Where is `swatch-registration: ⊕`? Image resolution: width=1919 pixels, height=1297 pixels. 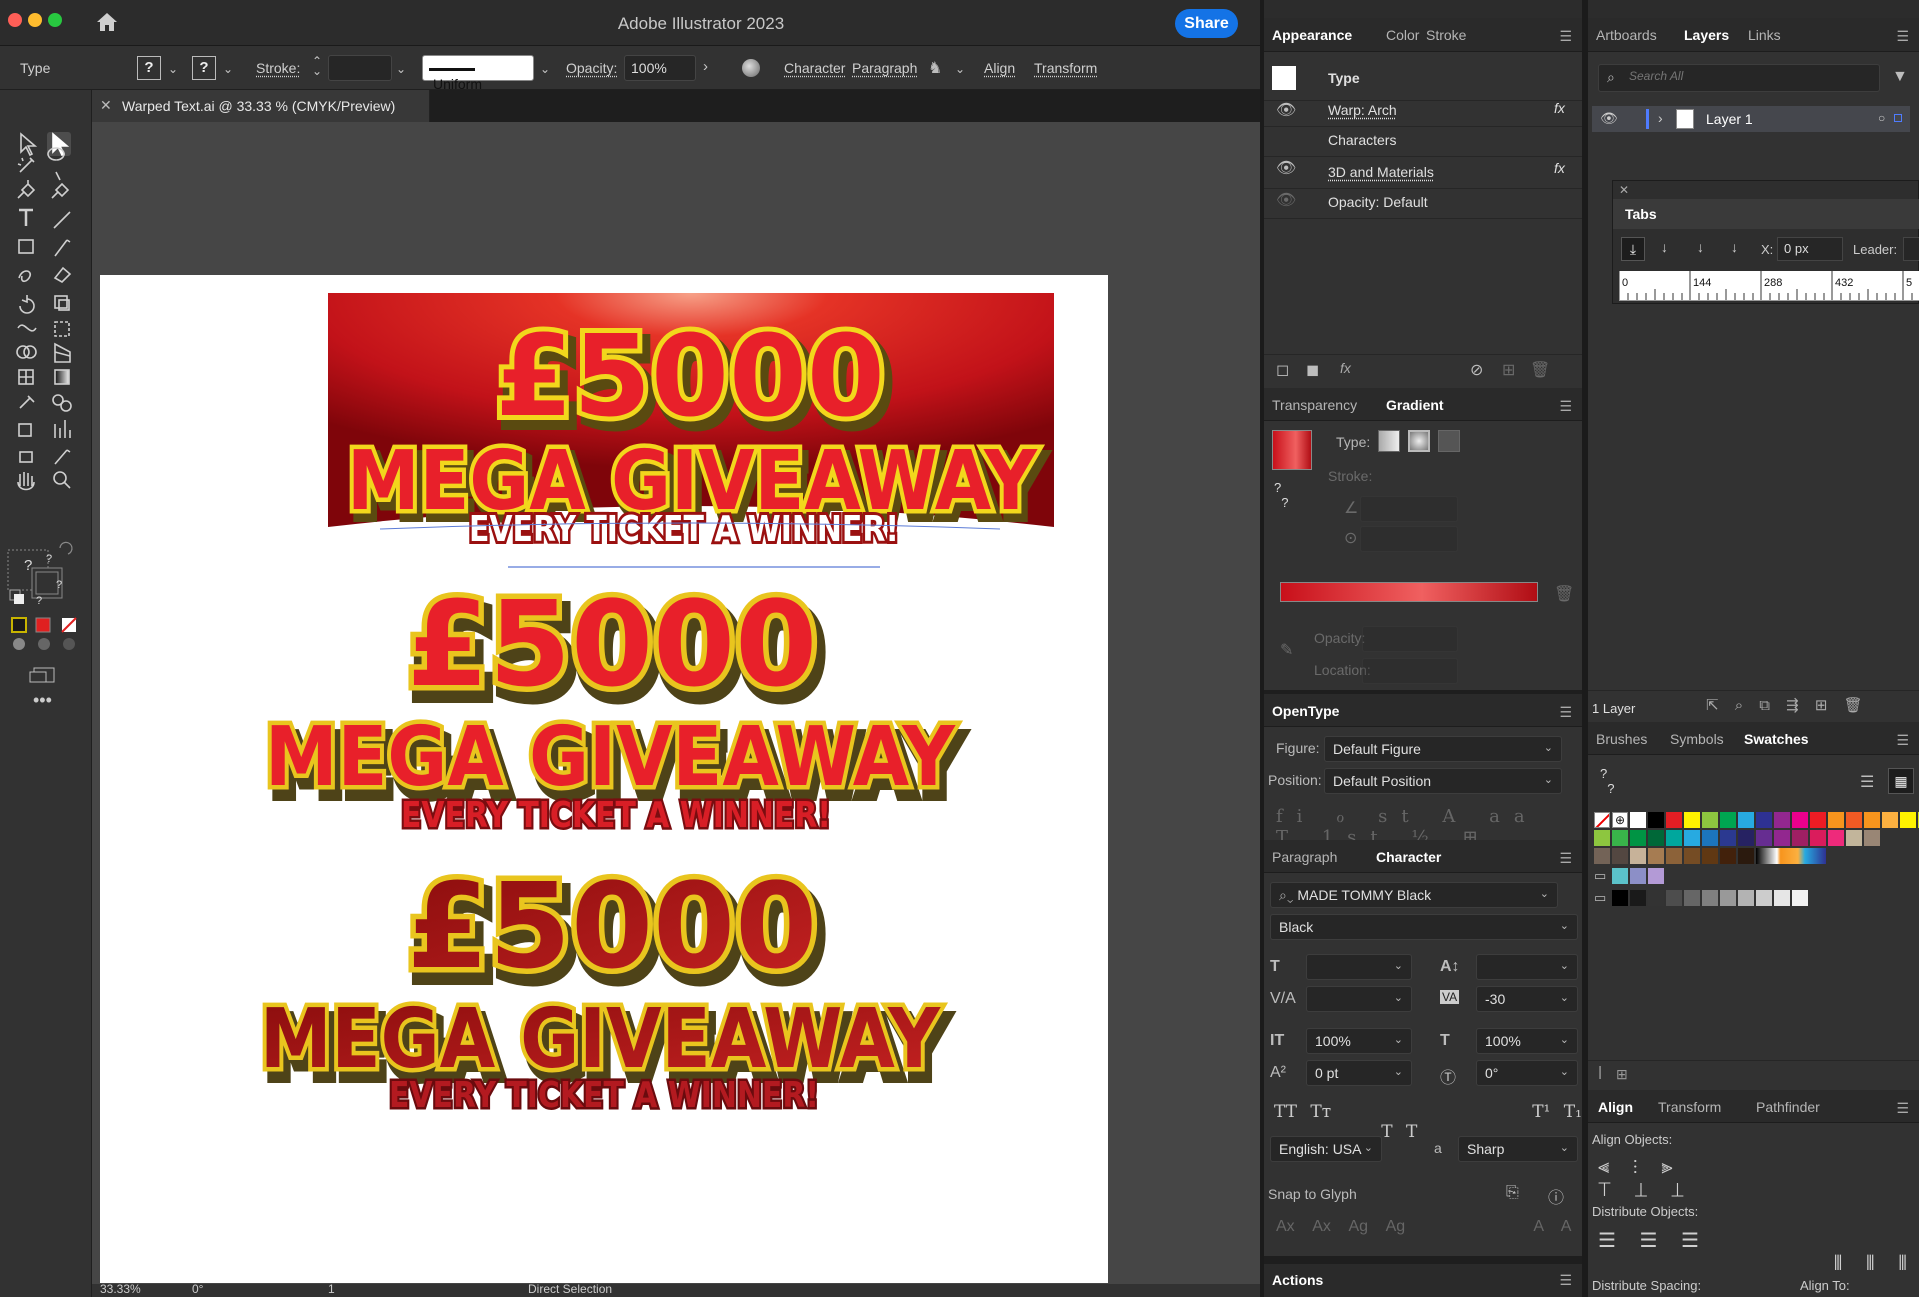 swatch-registration: ⊕ is located at coordinates (1620, 820).